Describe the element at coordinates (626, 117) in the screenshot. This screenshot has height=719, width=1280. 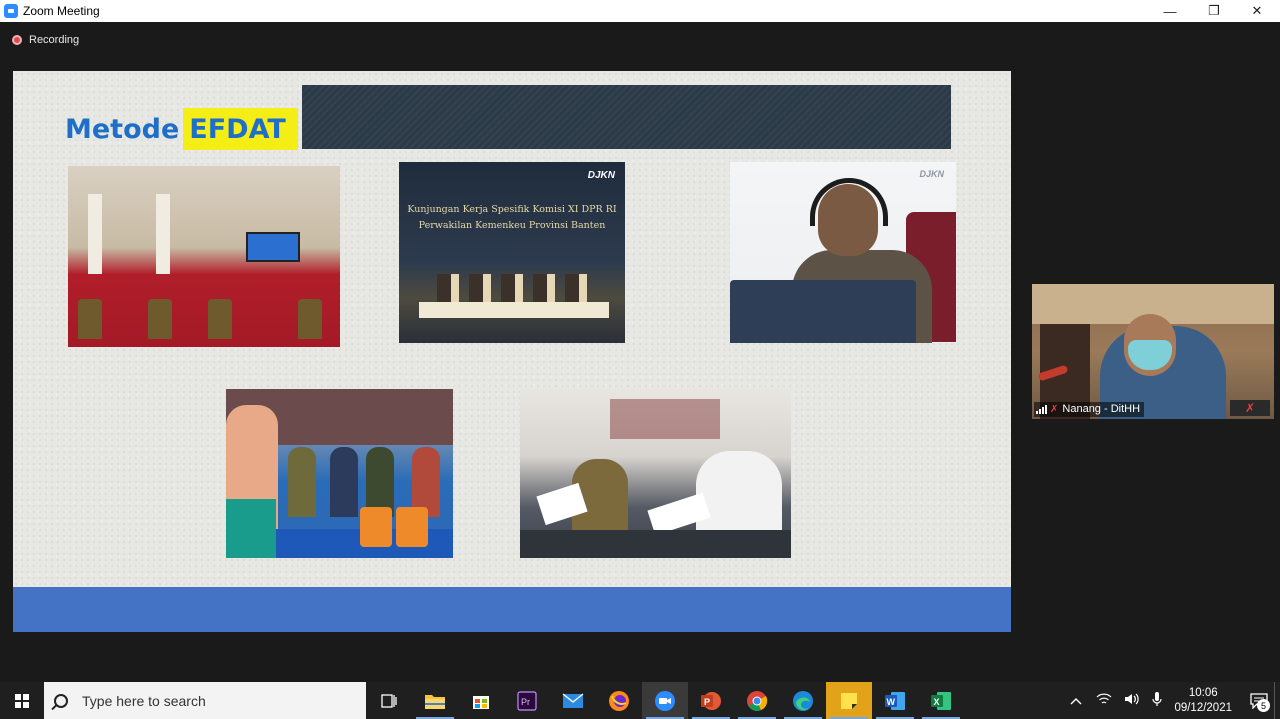
I see `slide-title-band` at that location.